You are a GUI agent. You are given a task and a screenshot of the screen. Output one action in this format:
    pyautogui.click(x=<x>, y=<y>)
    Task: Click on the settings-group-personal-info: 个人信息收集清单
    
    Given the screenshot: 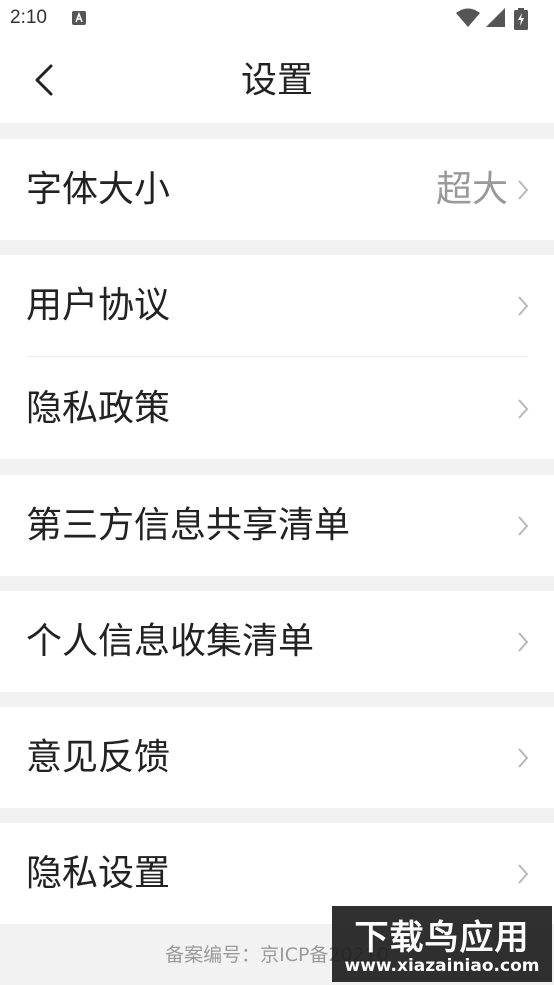 What is the action you would take?
    pyautogui.click(x=277, y=641)
    